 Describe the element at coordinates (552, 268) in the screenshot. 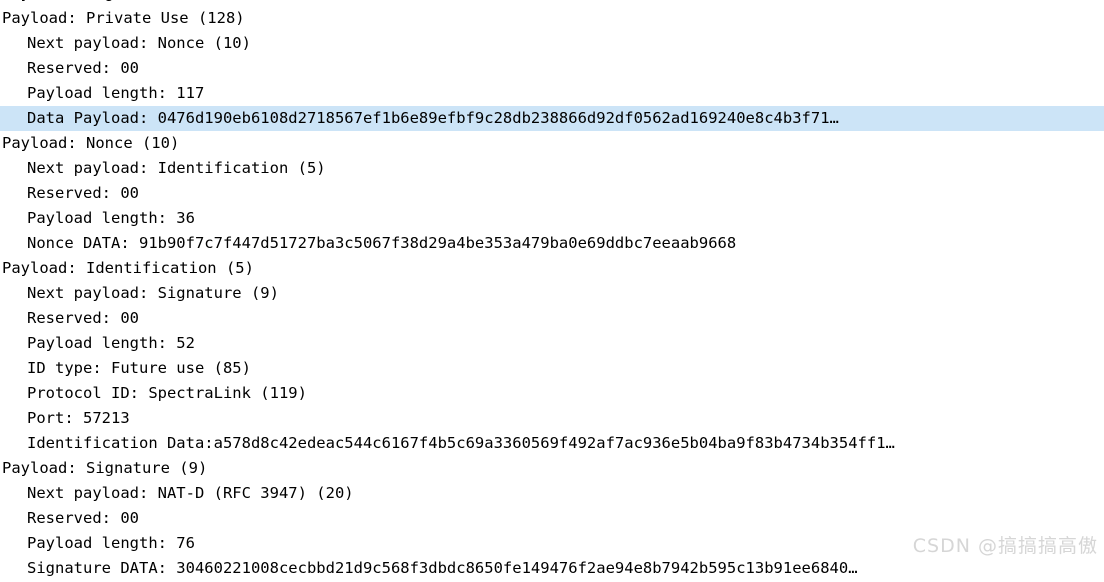

I see `packet-detail-row: Payload: Identification (5)` at that location.